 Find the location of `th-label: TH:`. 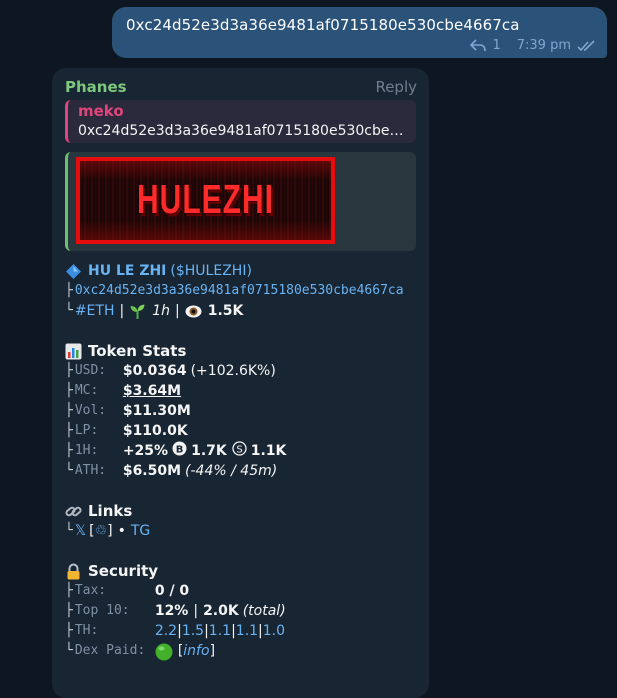

th-label: TH: is located at coordinates (86, 630).